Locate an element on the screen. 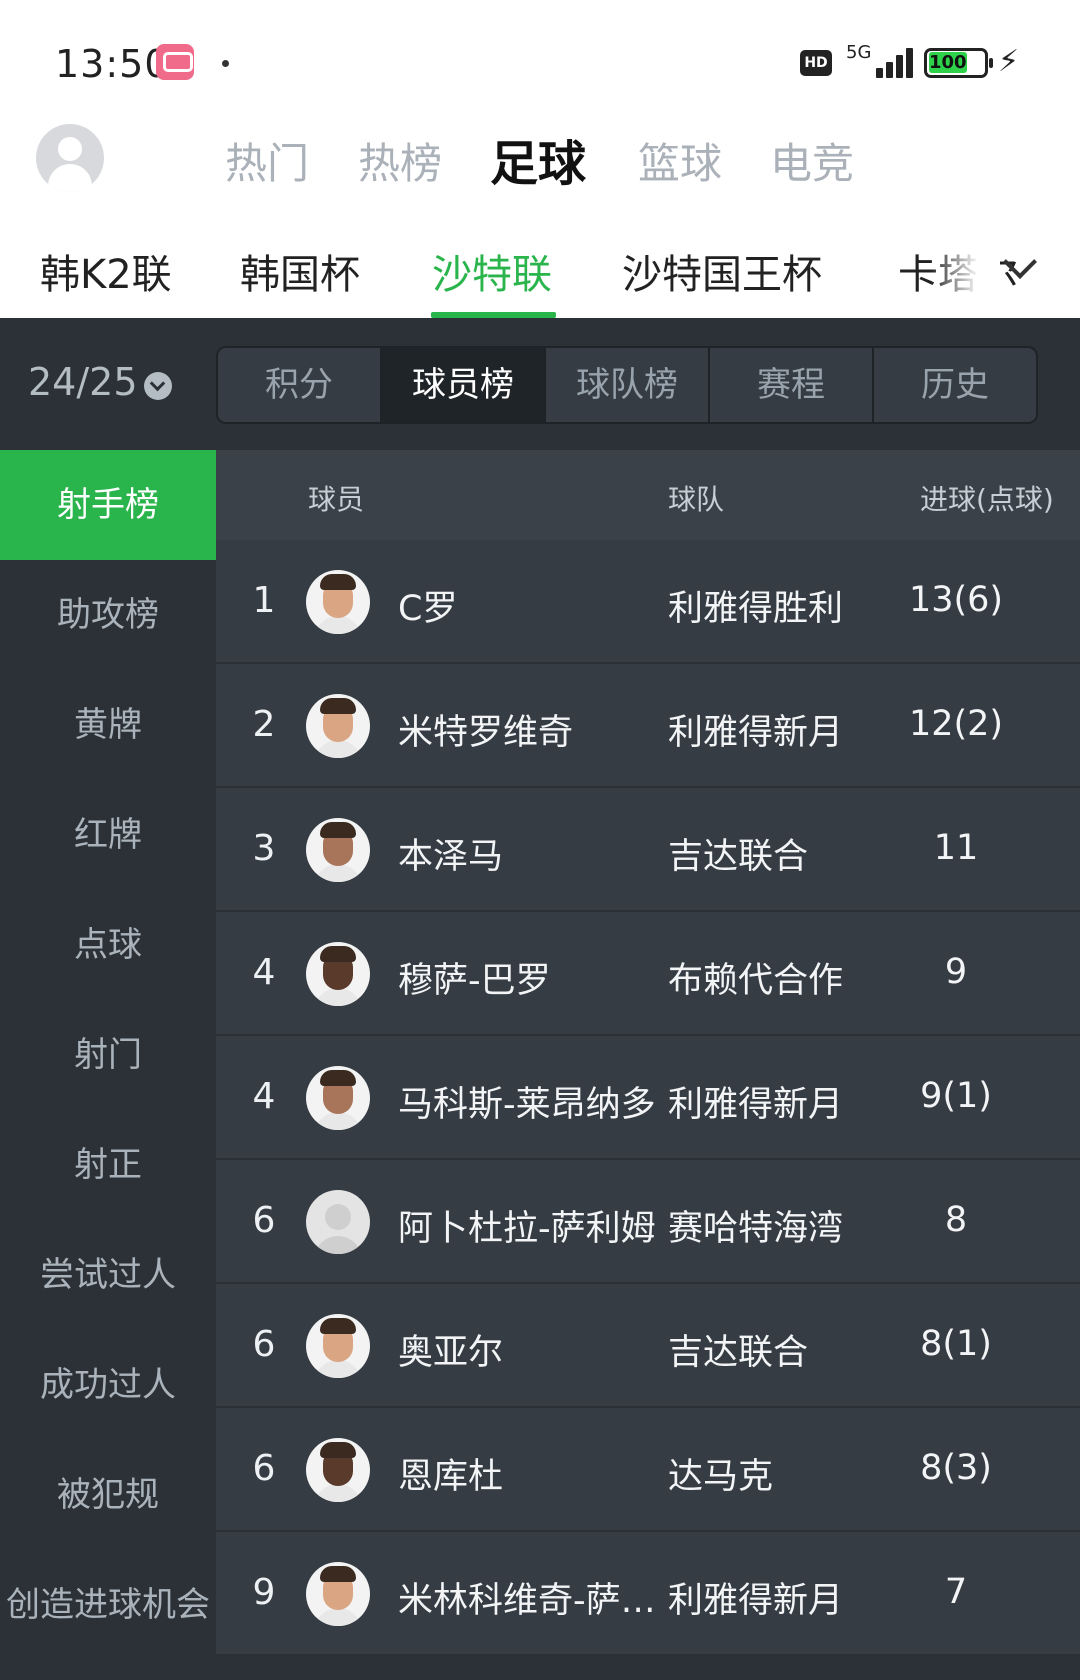 Image resolution: width=1080 pixels, height=1680 pixels. player-name: 奥亚尔 is located at coordinates (527, 1349).